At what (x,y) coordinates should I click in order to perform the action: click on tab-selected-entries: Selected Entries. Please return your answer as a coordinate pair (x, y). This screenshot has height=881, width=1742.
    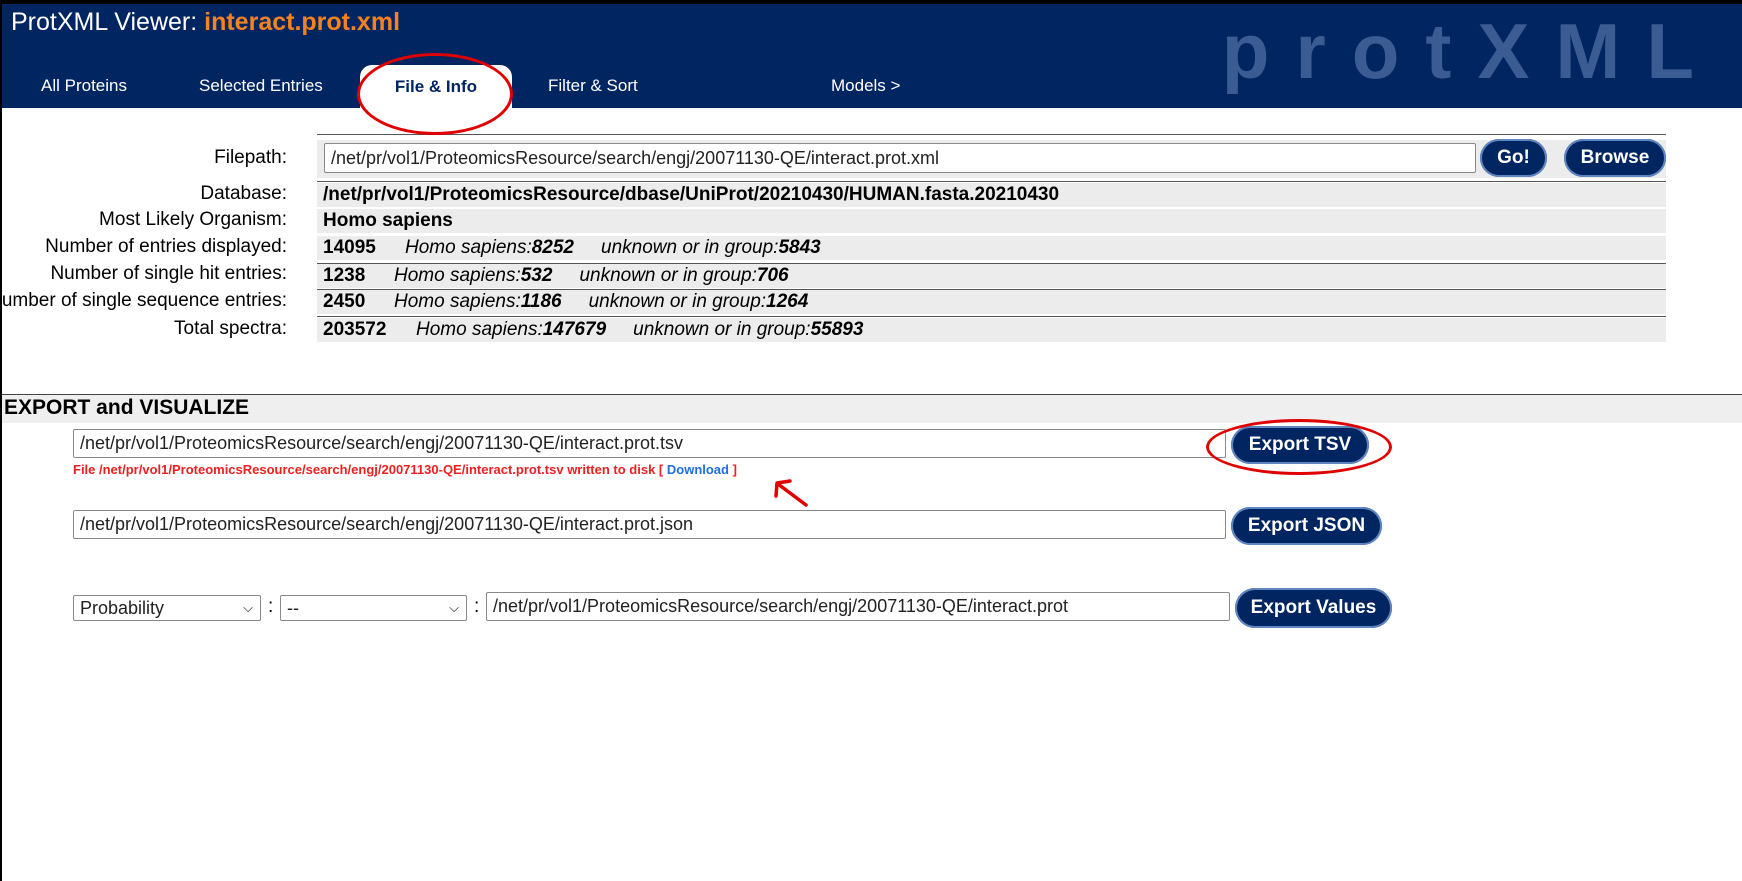
    Looking at the image, I should click on (261, 86).